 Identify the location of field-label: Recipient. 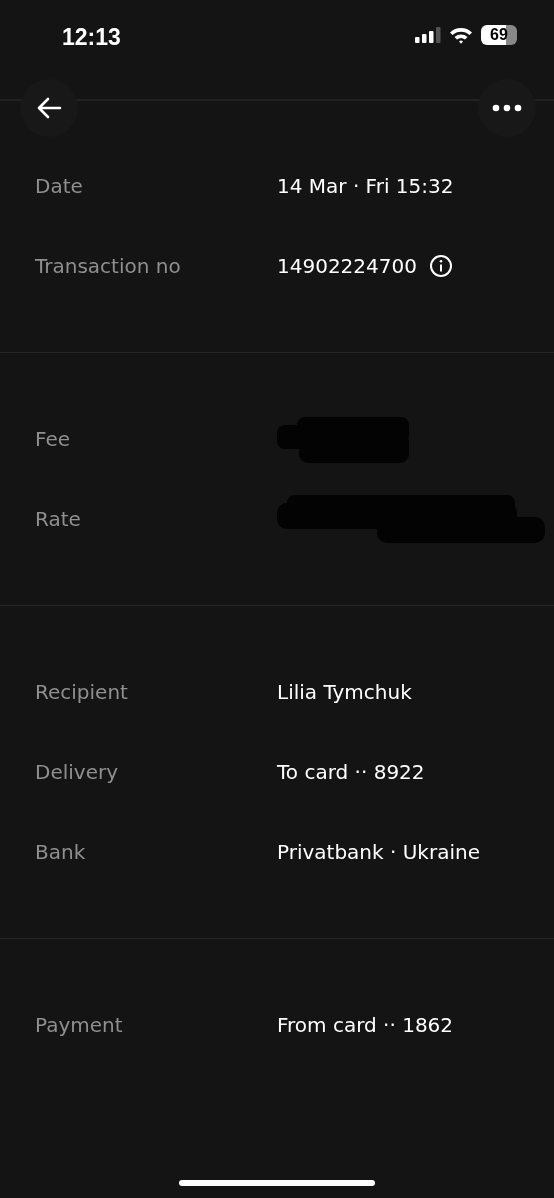
(81, 692).